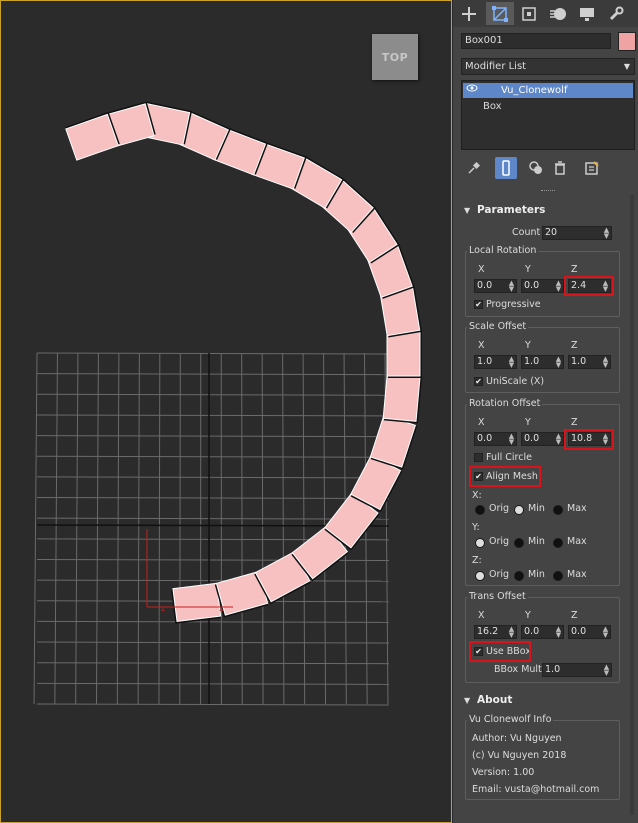  What do you see at coordinates (494, 700) in the screenshot?
I see `about-title: About` at bounding box center [494, 700].